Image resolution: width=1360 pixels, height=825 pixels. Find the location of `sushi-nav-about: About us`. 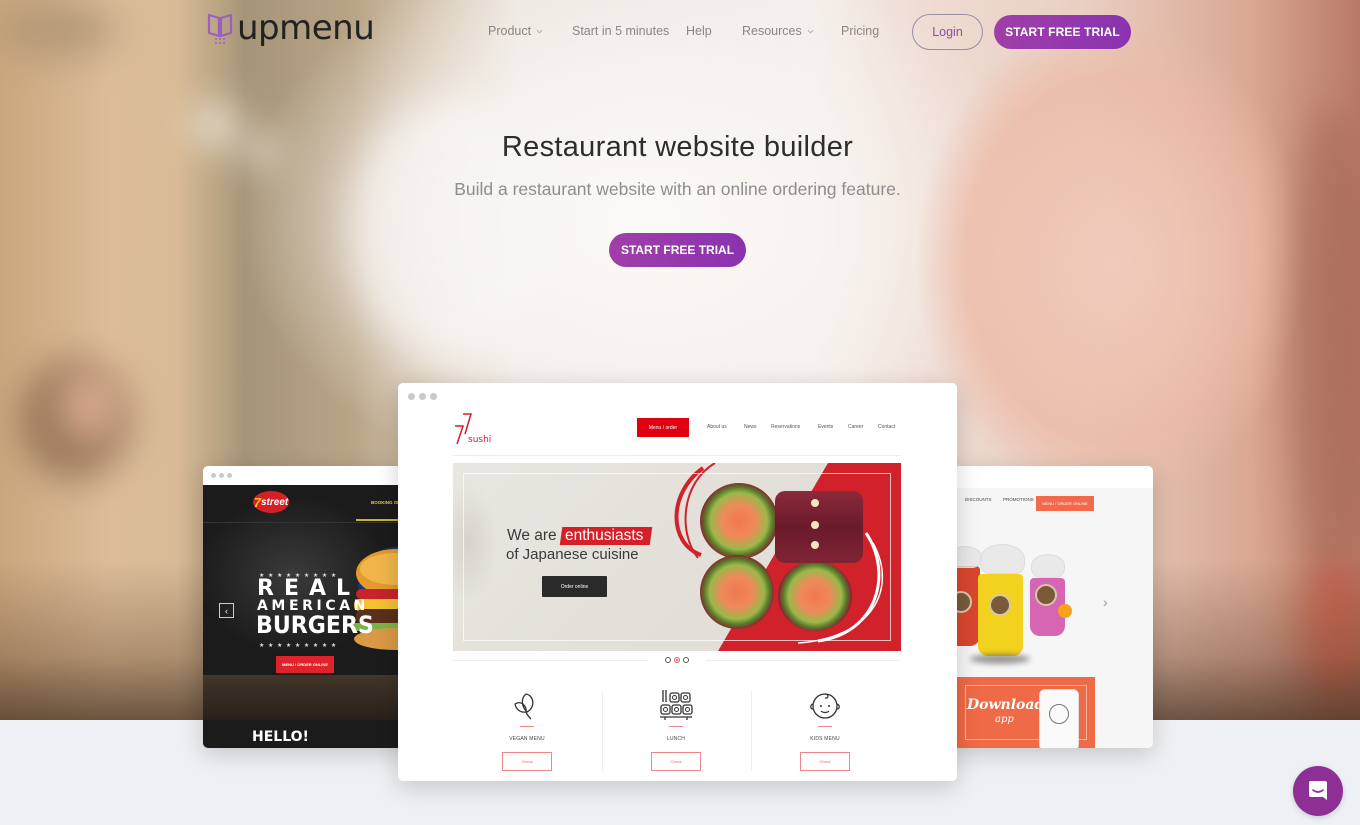

sushi-nav-about: About us is located at coordinates (717, 427).